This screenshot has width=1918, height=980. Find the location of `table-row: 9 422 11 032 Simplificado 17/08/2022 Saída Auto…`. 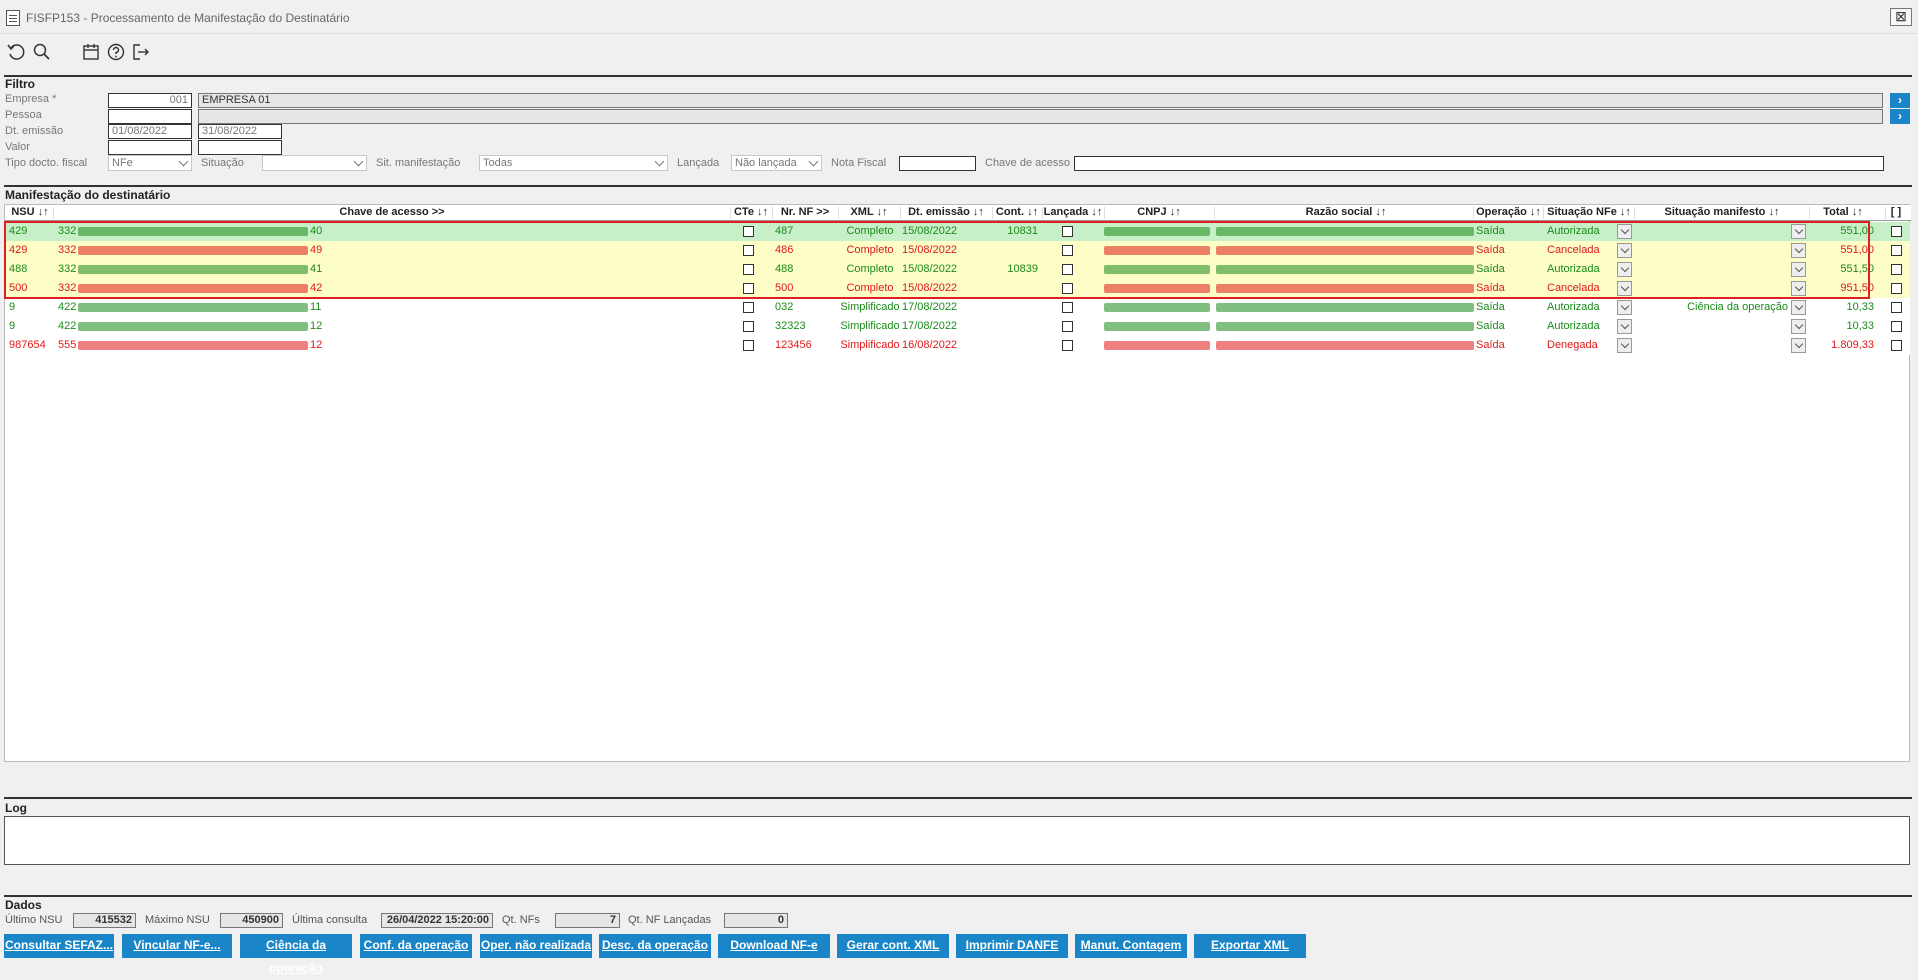

table-row: 9 422 11 032 Simplificado 17/08/2022 Saída Auto… is located at coordinates (958, 307).